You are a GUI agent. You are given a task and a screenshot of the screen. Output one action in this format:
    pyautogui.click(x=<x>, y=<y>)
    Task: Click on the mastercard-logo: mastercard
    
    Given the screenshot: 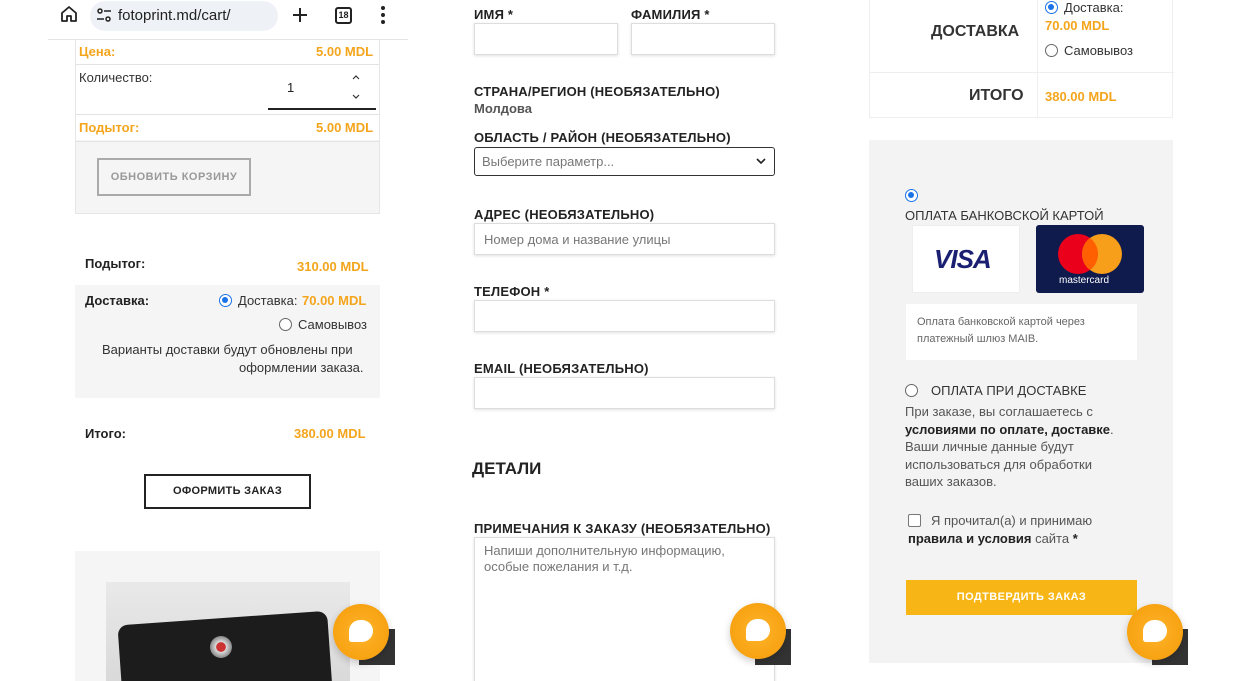 What is the action you would take?
    pyautogui.click(x=1090, y=259)
    